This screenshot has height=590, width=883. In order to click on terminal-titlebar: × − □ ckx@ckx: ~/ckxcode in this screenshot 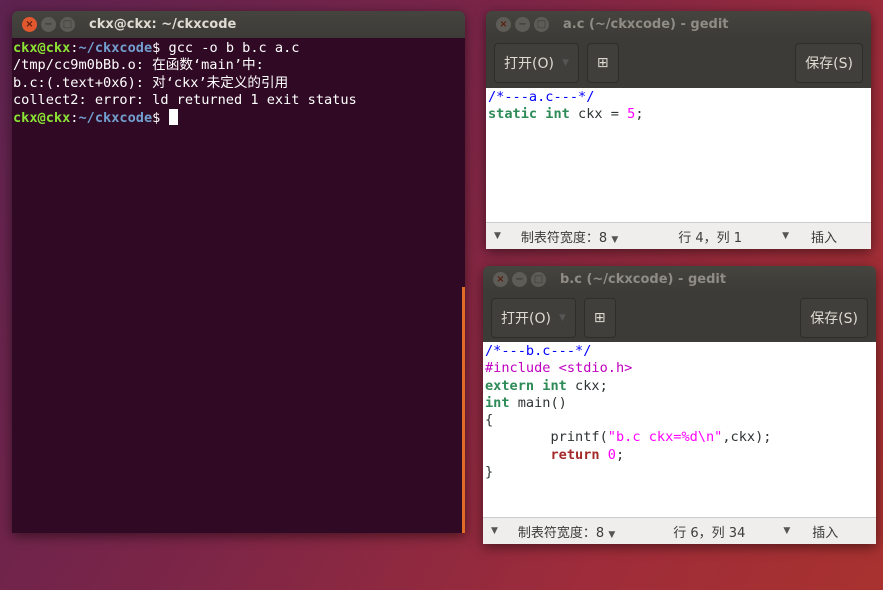, I will do `click(238, 24)`.